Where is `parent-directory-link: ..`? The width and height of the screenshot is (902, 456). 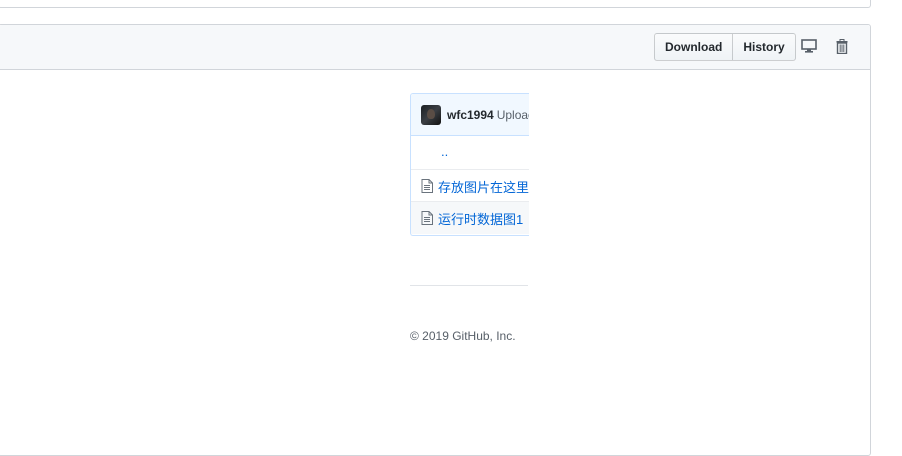 parent-directory-link: .. is located at coordinates (444, 151).